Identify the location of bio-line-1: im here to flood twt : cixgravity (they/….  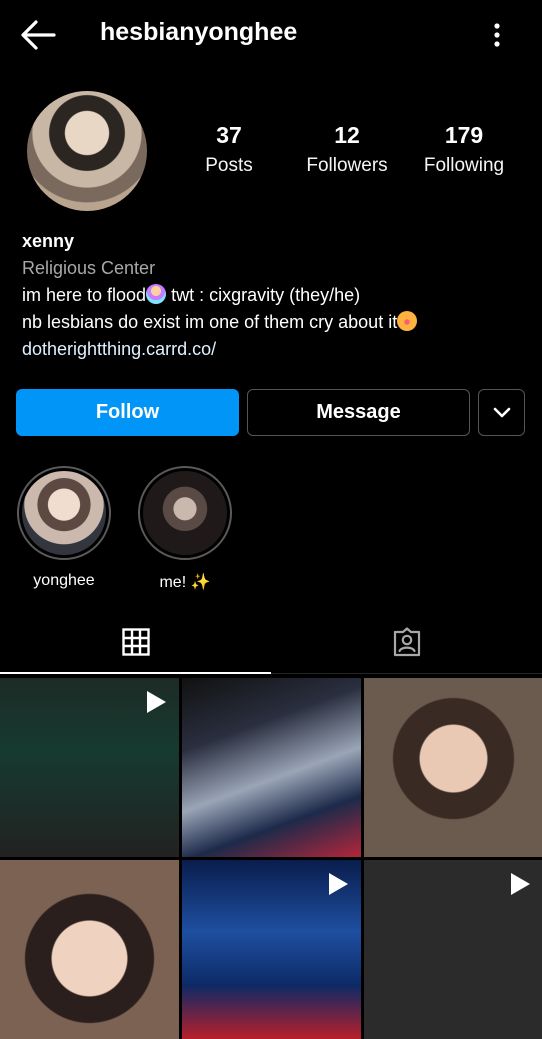
(272, 295).